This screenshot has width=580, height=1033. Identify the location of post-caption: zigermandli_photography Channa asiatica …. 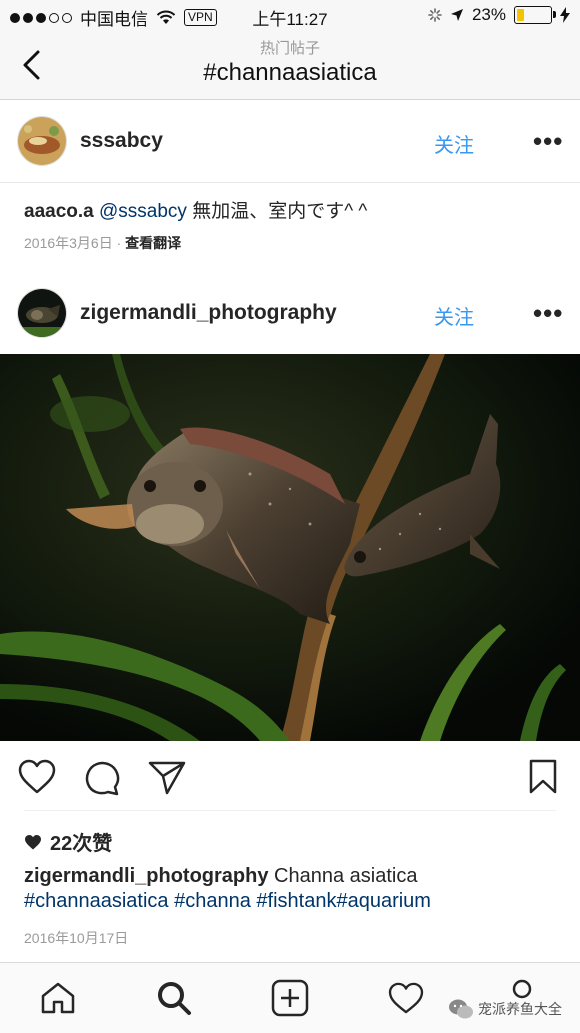
(294, 889).